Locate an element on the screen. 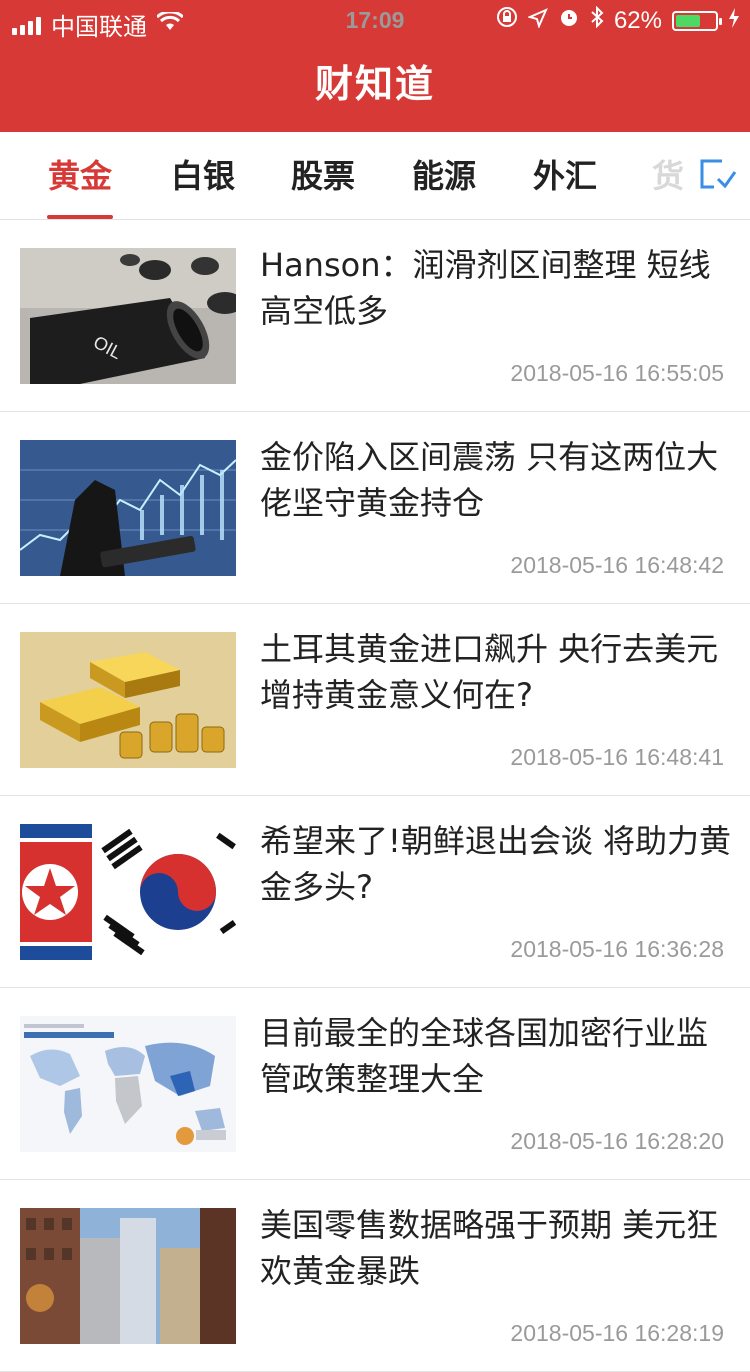  list-item: 美国零售数据略强于预期 美元狂欢黄金暴跌 2018-05-16 16:28:19 is located at coordinates (375, 1276).